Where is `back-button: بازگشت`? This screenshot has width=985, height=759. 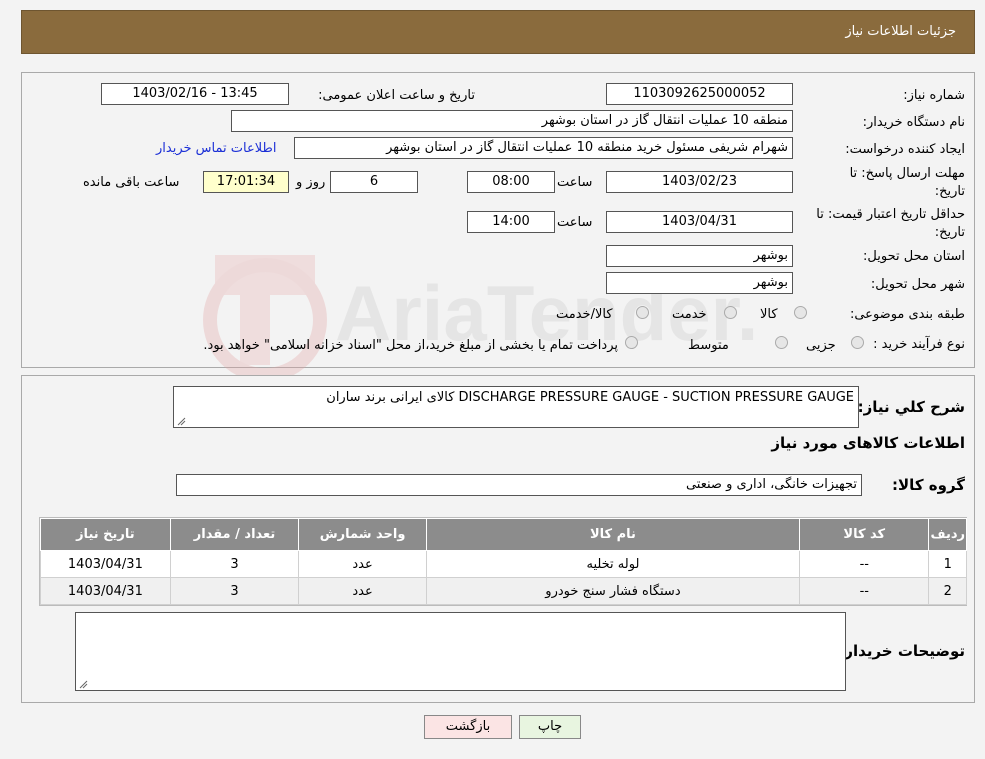
back-button: بازگشت is located at coordinates (468, 727).